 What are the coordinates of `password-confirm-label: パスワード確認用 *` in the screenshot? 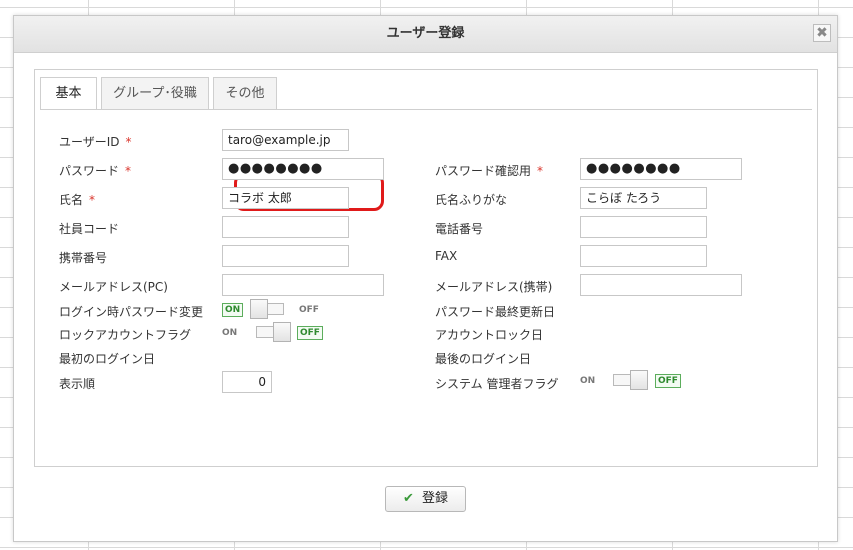 It's located at (489, 171).